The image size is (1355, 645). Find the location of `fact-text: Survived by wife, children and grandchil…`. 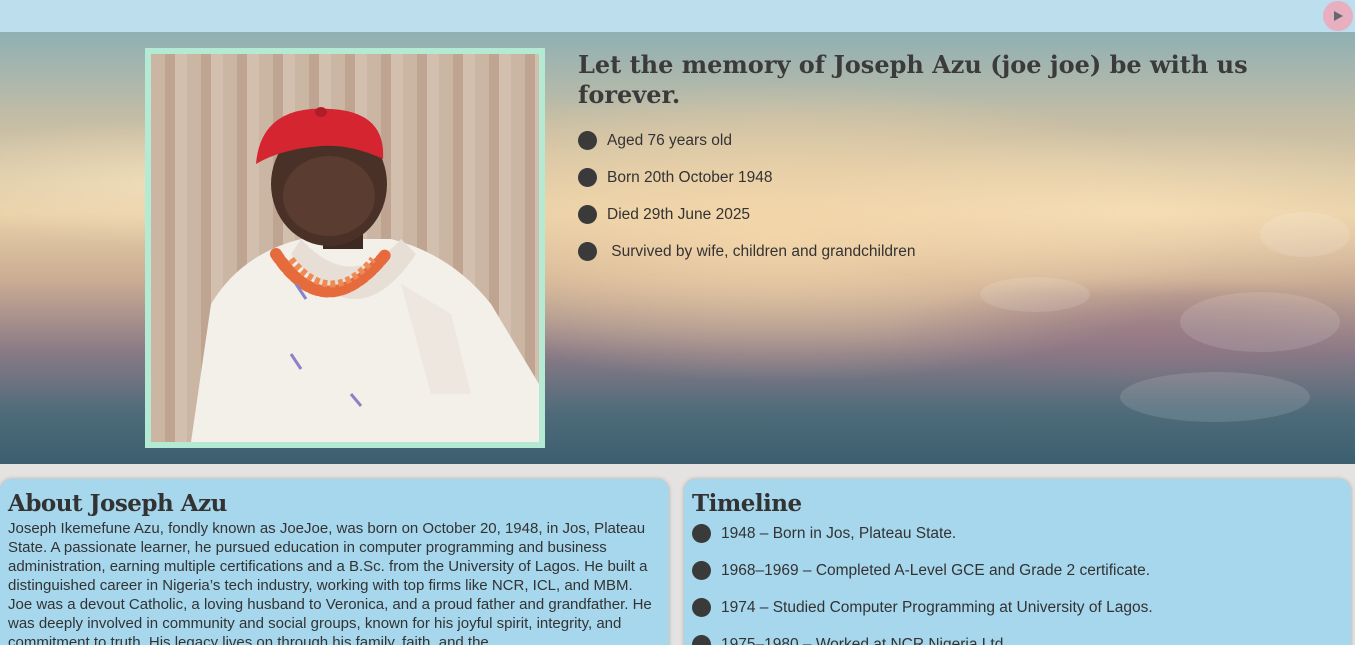

fact-text: Survived by wife, children and grandchil… is located at coordinates (761, 251).